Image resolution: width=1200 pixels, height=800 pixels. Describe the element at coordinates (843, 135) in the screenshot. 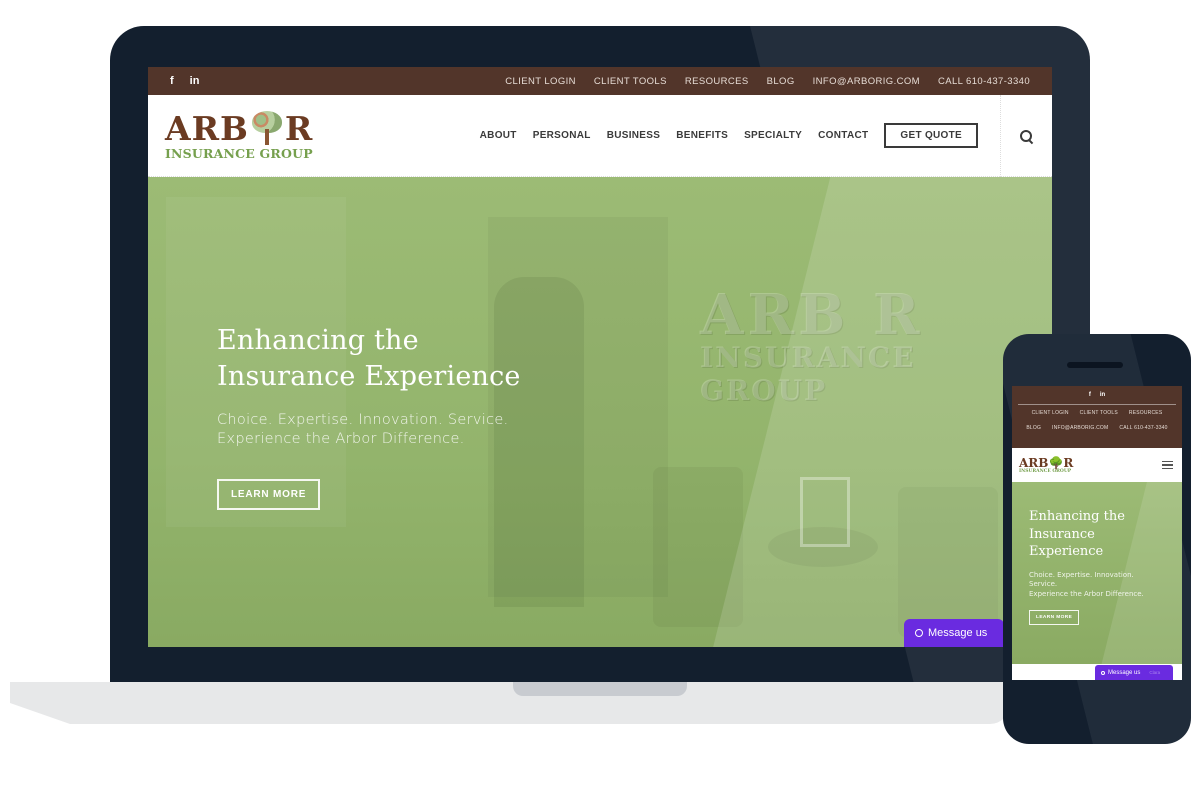

I see `nav-contact: CONTACT` at that location.